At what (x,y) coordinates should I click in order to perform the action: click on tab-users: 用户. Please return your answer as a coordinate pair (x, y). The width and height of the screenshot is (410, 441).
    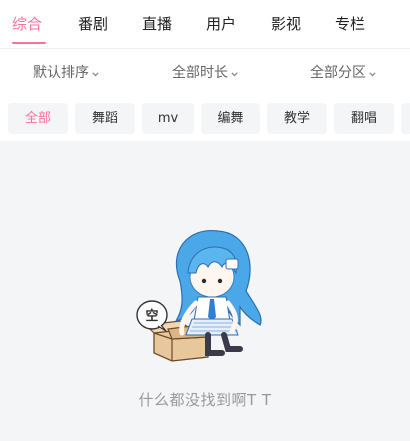
    Looking at the image, I should click on (221, 23).